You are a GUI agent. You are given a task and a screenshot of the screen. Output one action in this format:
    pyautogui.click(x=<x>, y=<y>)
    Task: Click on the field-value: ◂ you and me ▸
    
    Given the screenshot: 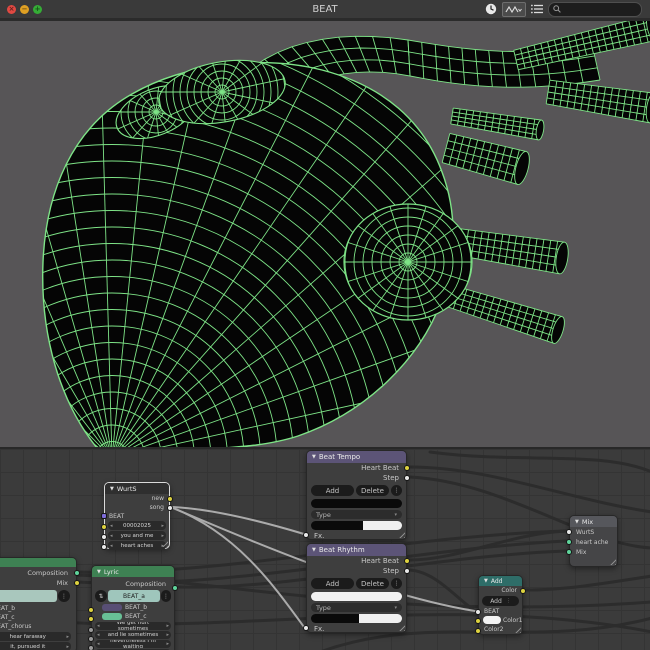 What is the action you would take?
    pyautogui.click(x=137, y=535)
    